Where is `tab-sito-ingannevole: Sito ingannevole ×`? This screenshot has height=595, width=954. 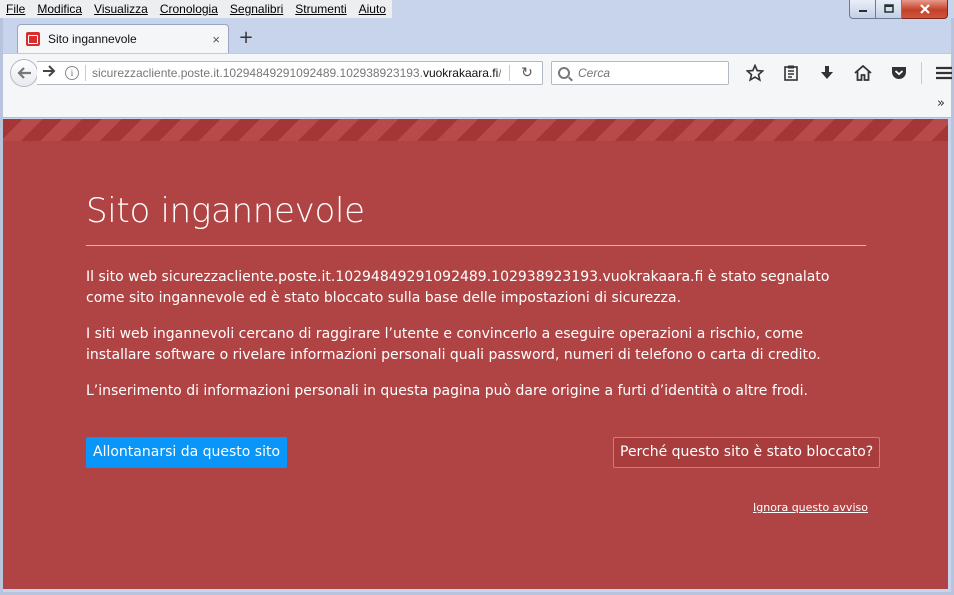 tab-sito-ingannevole: Sito ingannevole × is located at coordinates (123, 38).